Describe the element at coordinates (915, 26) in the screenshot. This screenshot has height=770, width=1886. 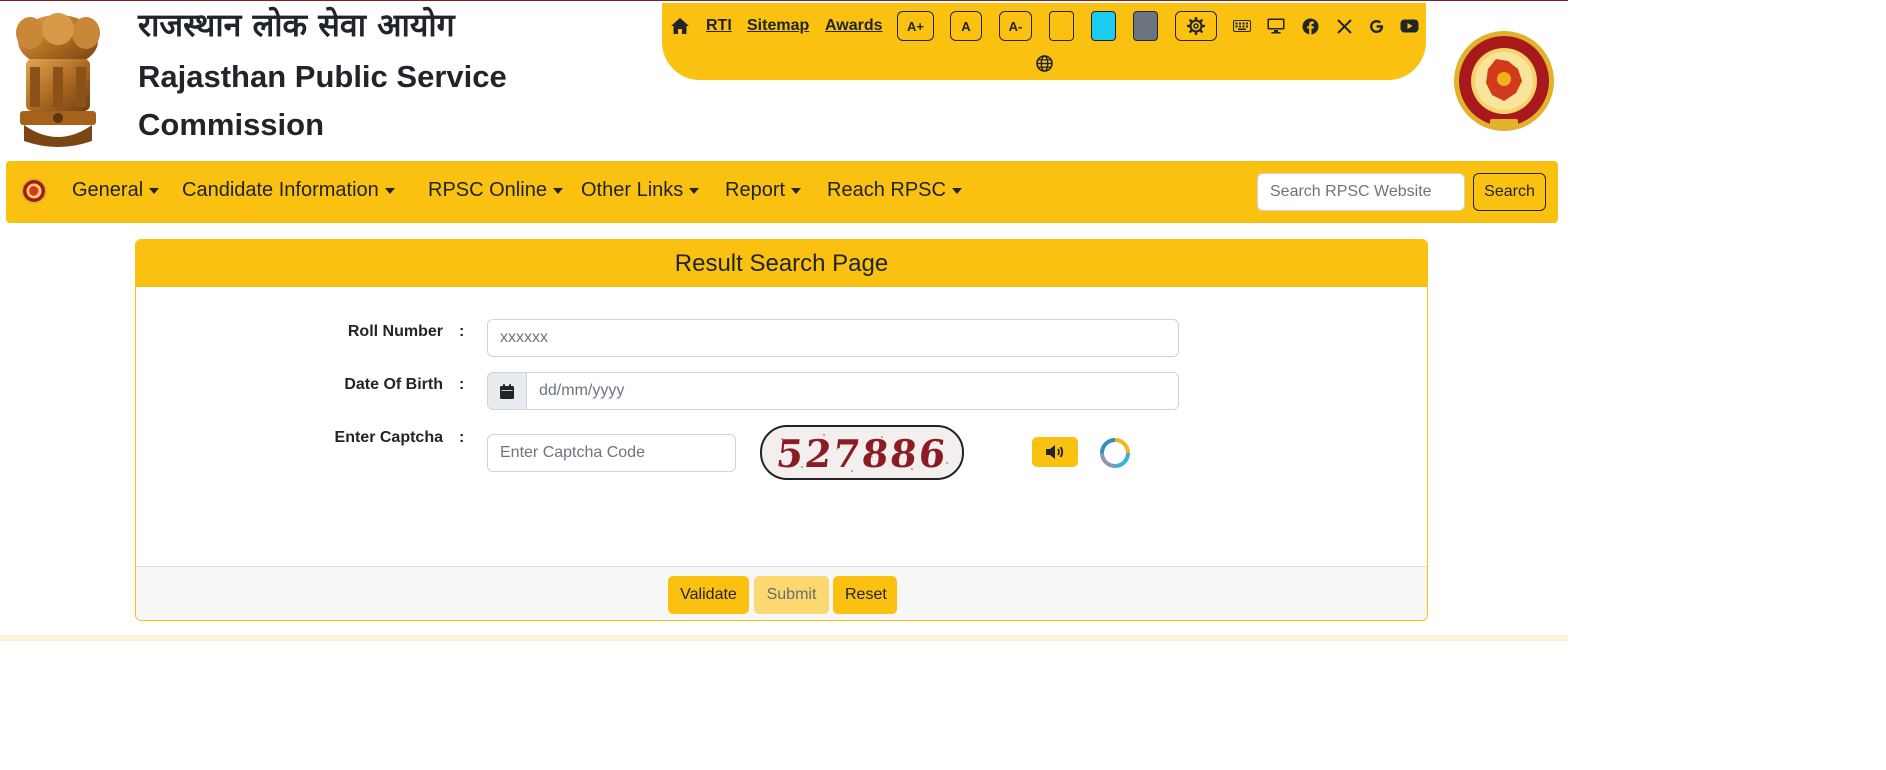
I see `font-increase-button: A+` at that location.